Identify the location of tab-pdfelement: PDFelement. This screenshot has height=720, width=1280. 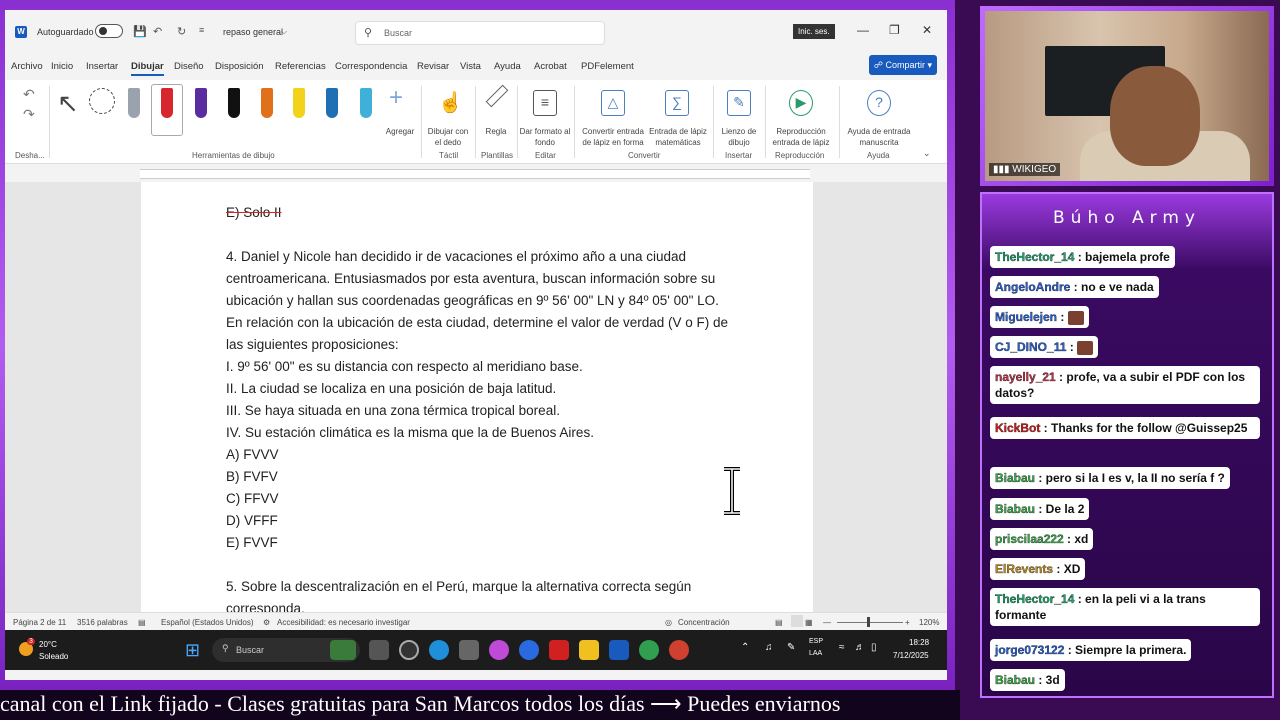
(607, 66).